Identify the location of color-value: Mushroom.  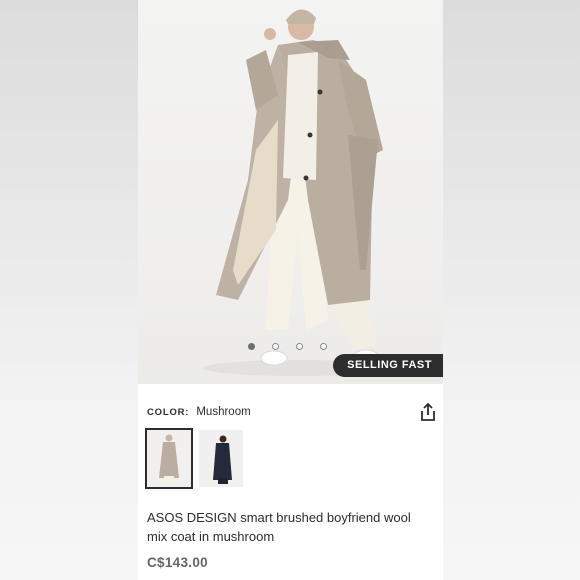
(223, 412).